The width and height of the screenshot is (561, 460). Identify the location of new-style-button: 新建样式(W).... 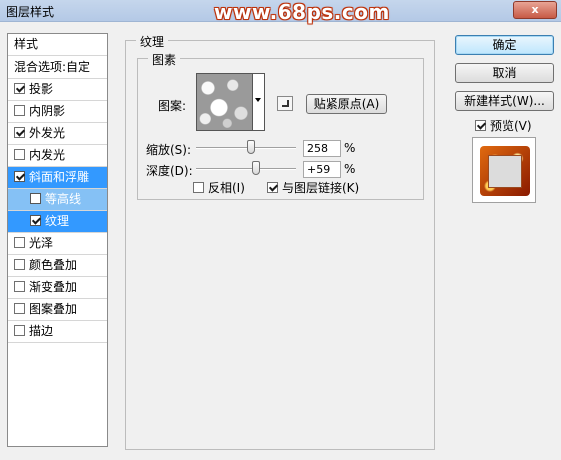
(504, 101).